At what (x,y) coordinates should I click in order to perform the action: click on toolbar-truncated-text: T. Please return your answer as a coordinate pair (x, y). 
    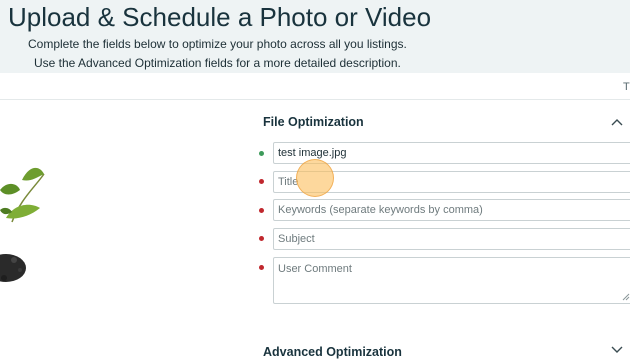
    Looking at the image, I should click on (626, 87).